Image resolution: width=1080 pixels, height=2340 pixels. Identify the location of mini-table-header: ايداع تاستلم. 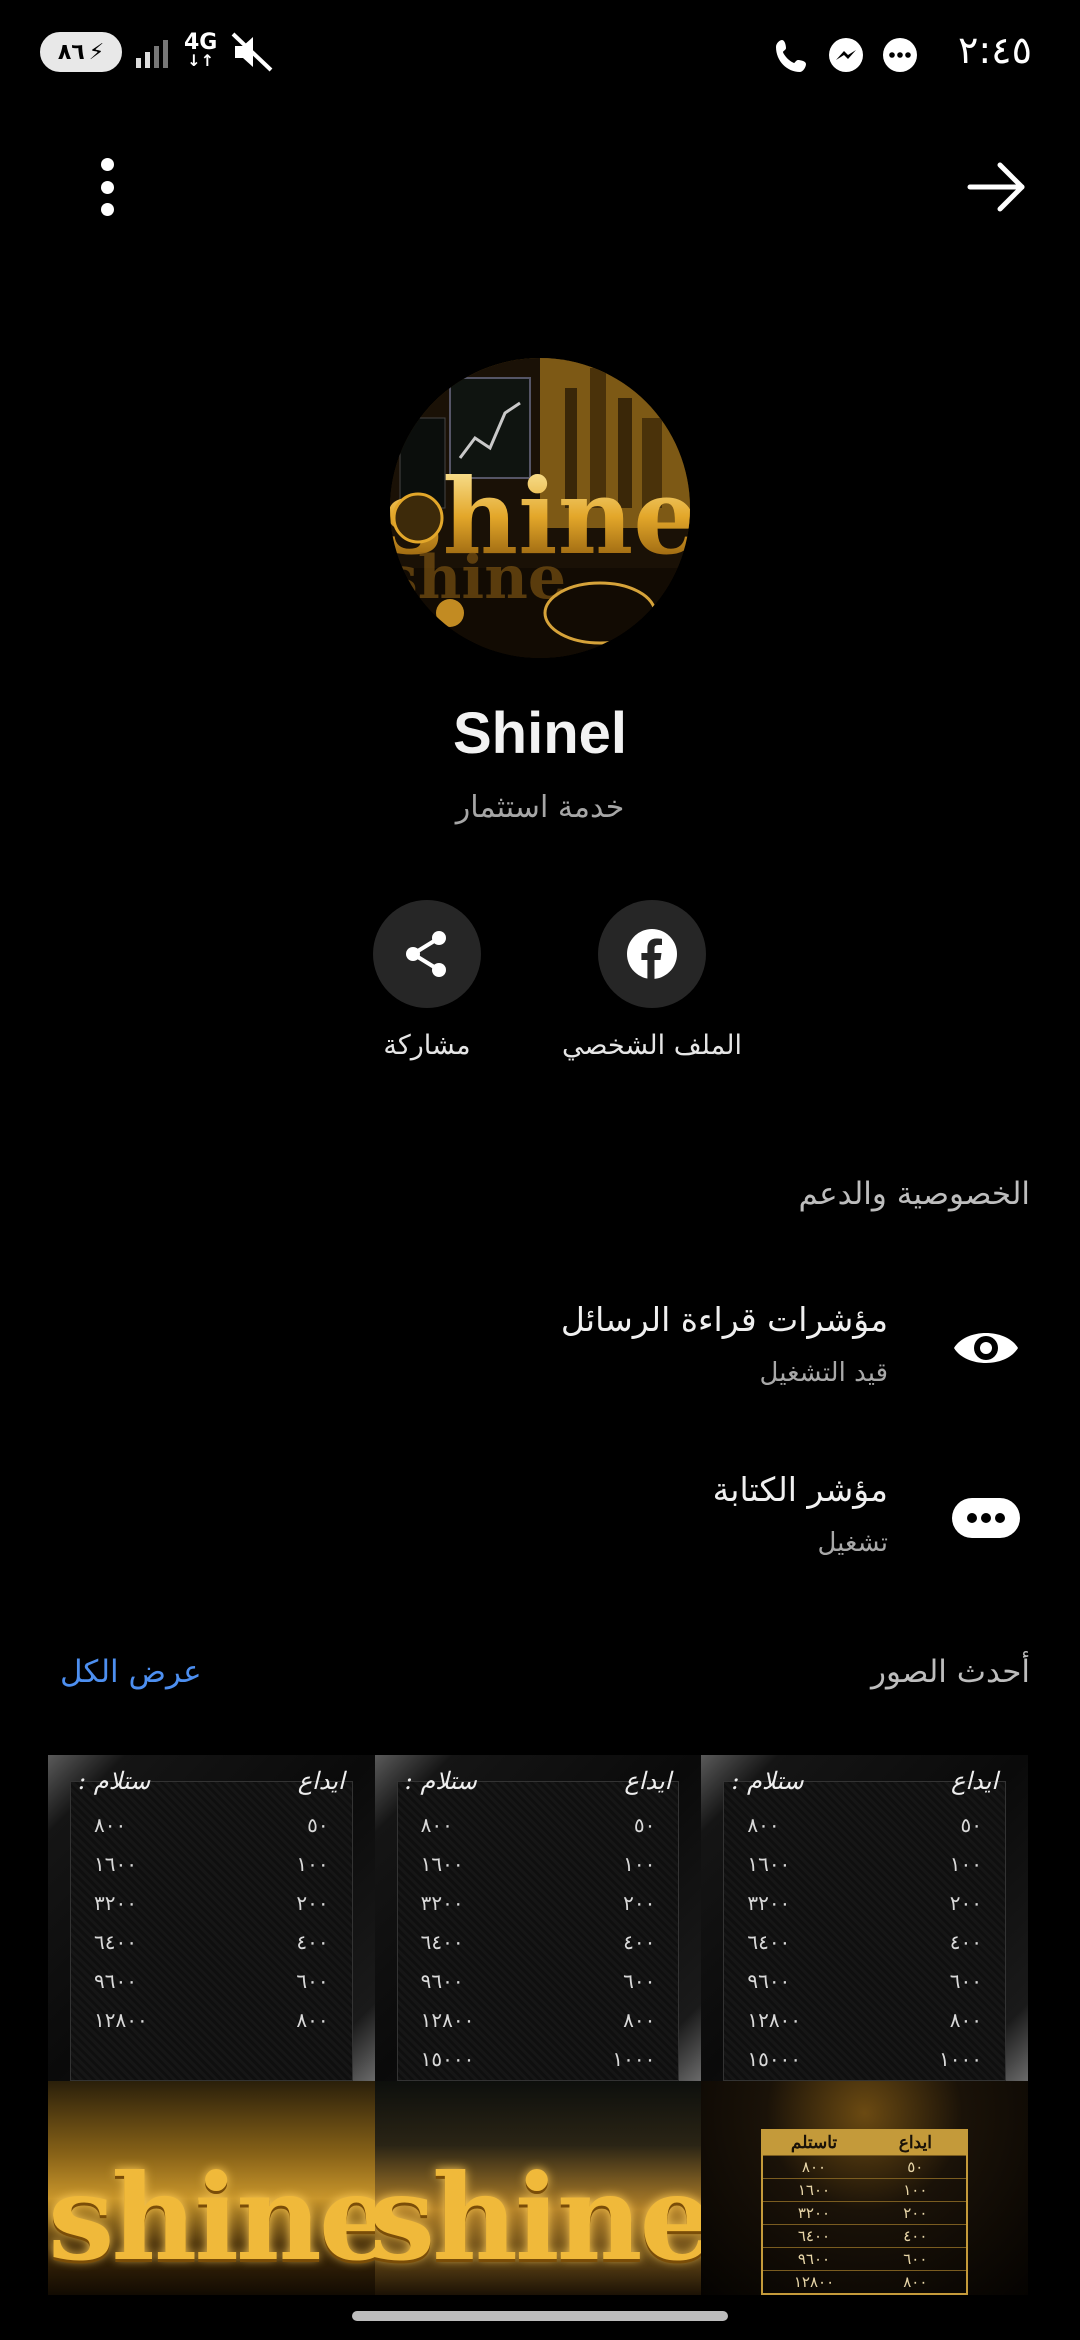
(864, 2143).